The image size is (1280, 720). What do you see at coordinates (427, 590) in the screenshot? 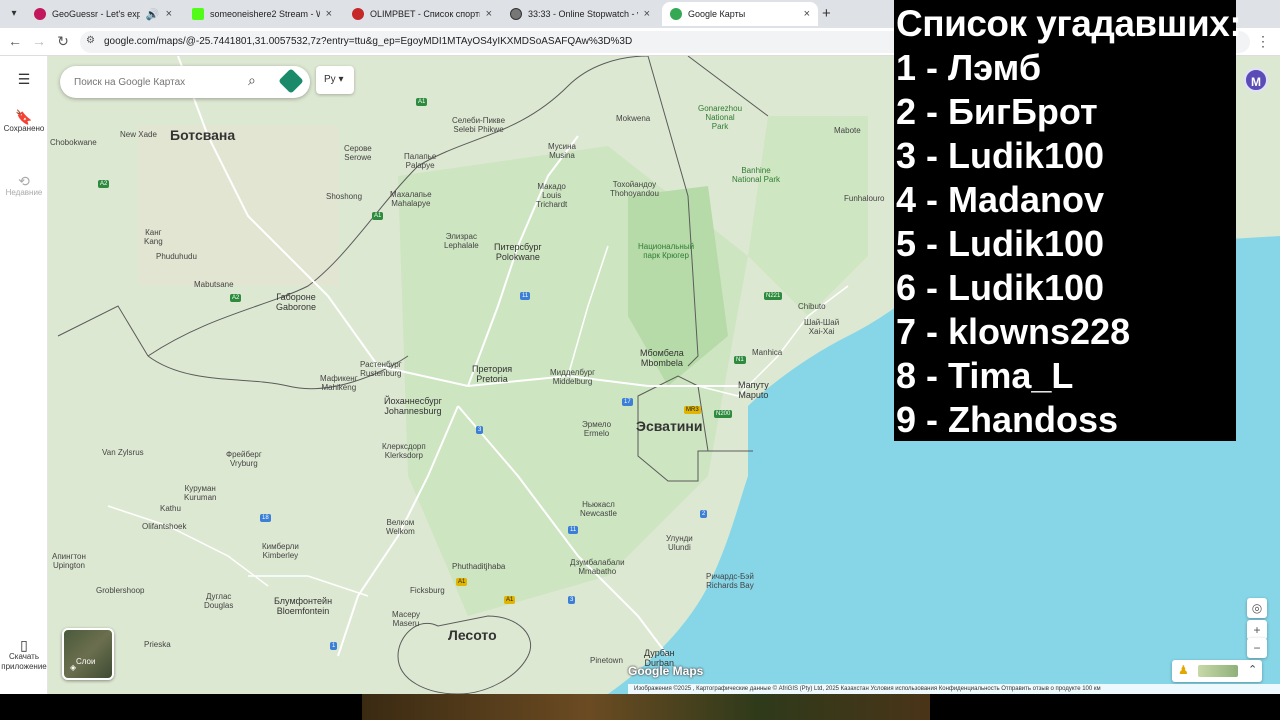
I see `map-label-ficksburg: Ficksburg` at bounding box center [427, 590].